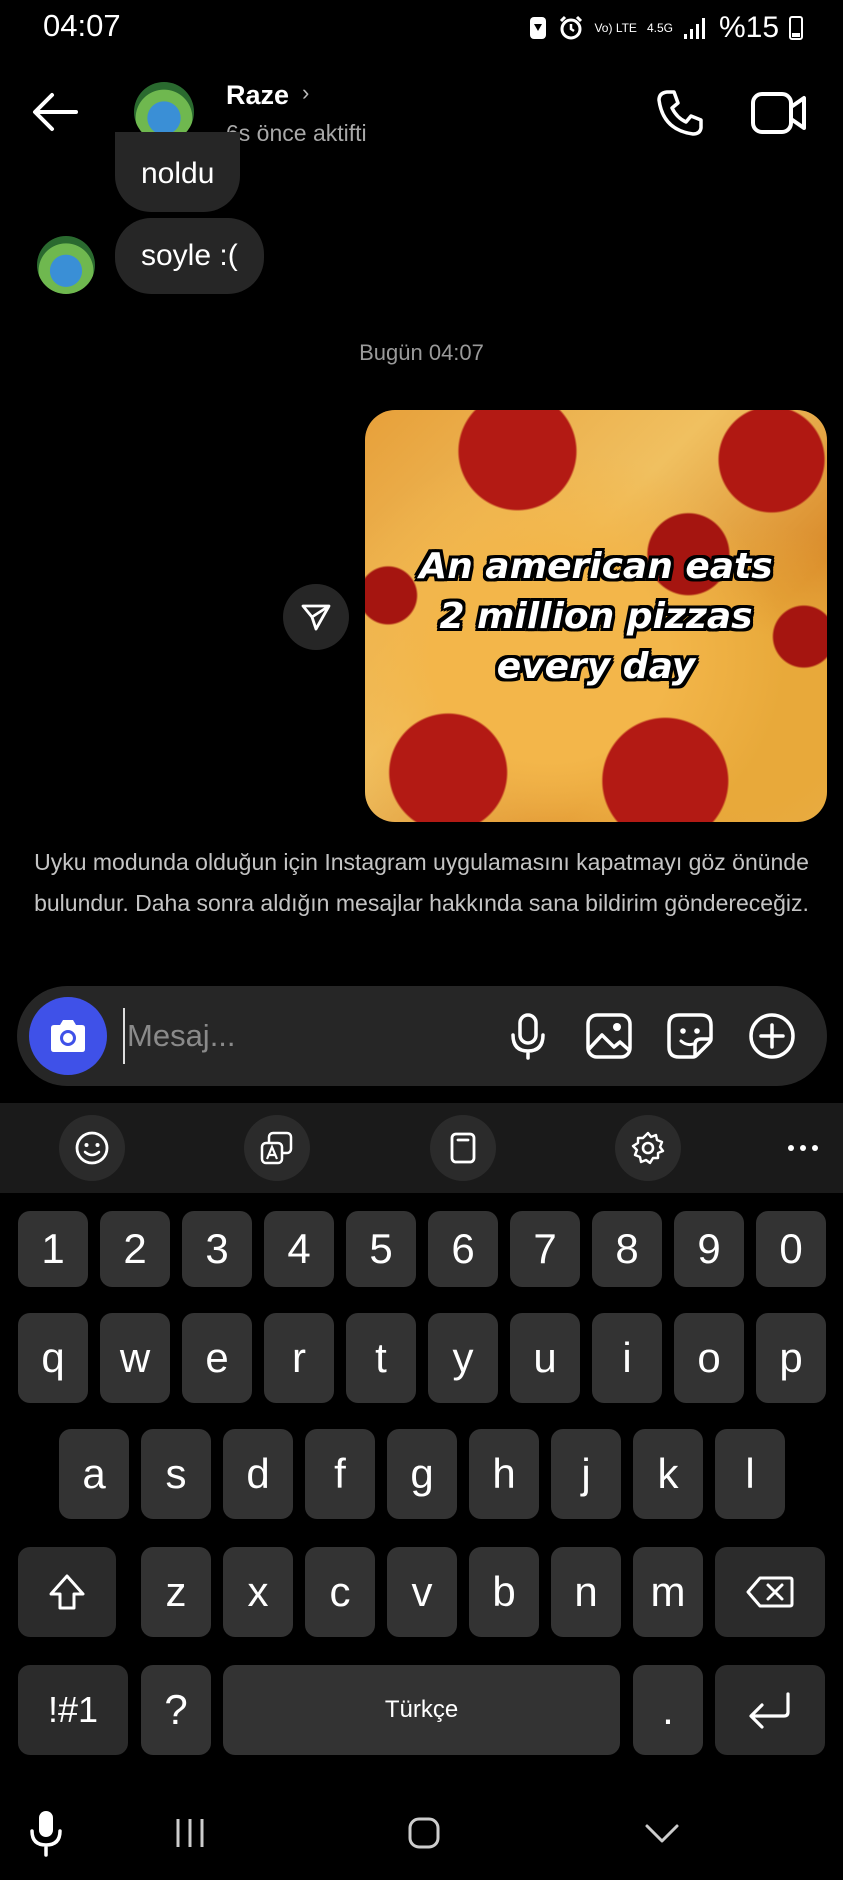 This screenshot has width=843, height=1880. What do you see at coordinates (82, 25) in the screenshot?
I see `status-time: 04:07` at bounding box center [82, 25].